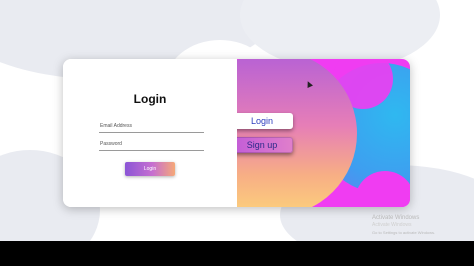 The width and height of the screenshot is (474, 266). What do you see at coordinates (150, 169) in the screenshot?
I see `login-button: Login` at bounding box center [150, 169].